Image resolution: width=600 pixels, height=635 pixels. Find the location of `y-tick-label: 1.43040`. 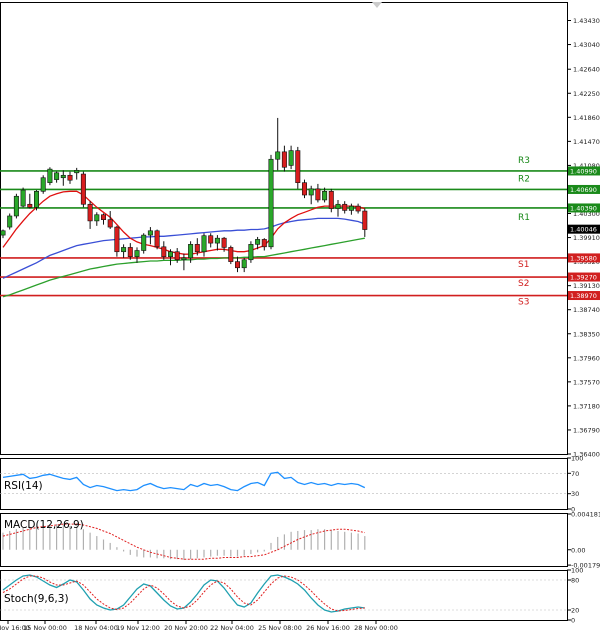

y-tick-label: 1.43040 is located at coordinates (586, 45).